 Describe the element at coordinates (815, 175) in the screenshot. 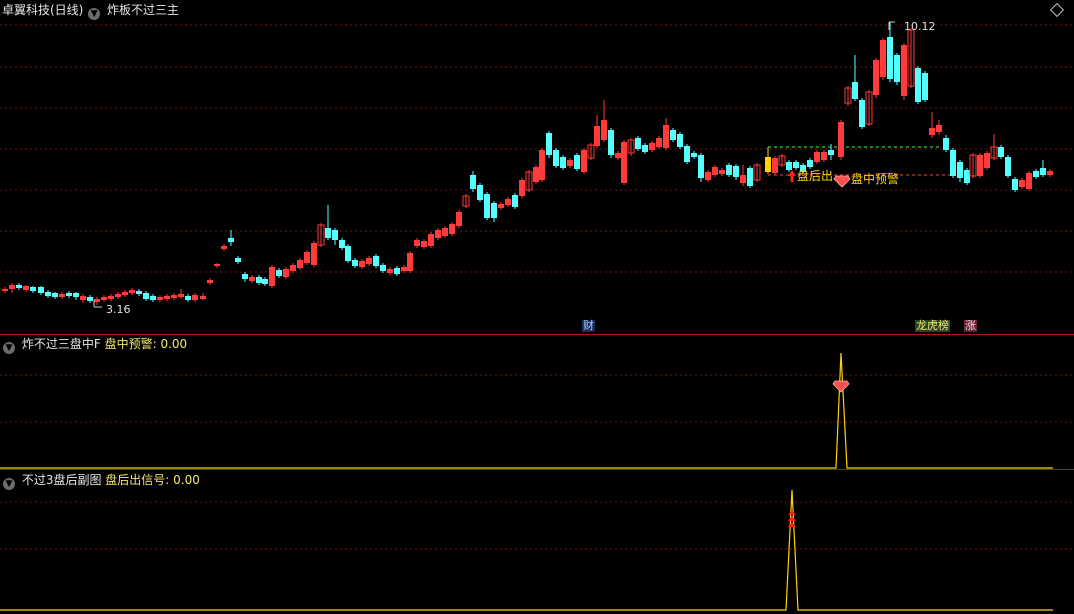

I see `after-close-signal-label: 盘后出` at that location.